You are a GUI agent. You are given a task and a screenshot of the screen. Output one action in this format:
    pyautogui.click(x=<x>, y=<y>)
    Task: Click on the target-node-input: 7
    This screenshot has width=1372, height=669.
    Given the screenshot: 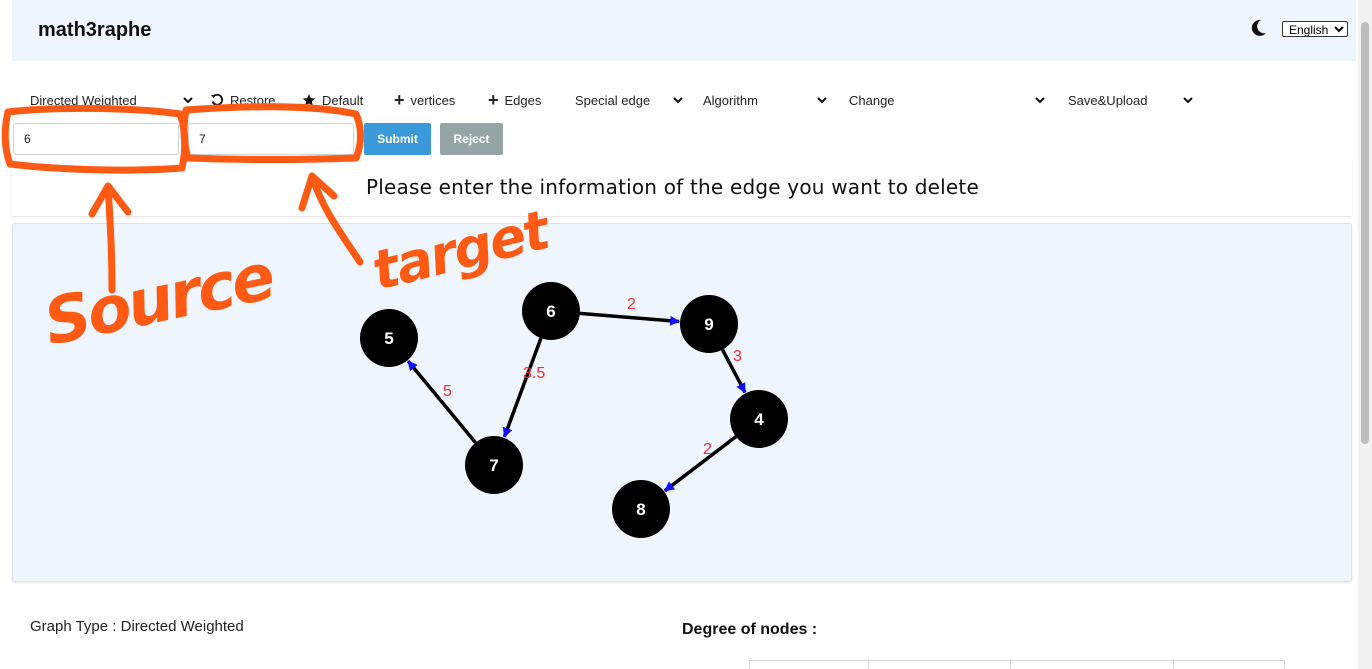 What is the action you would take?
    pyautogui.click(x=271, y=139)
    